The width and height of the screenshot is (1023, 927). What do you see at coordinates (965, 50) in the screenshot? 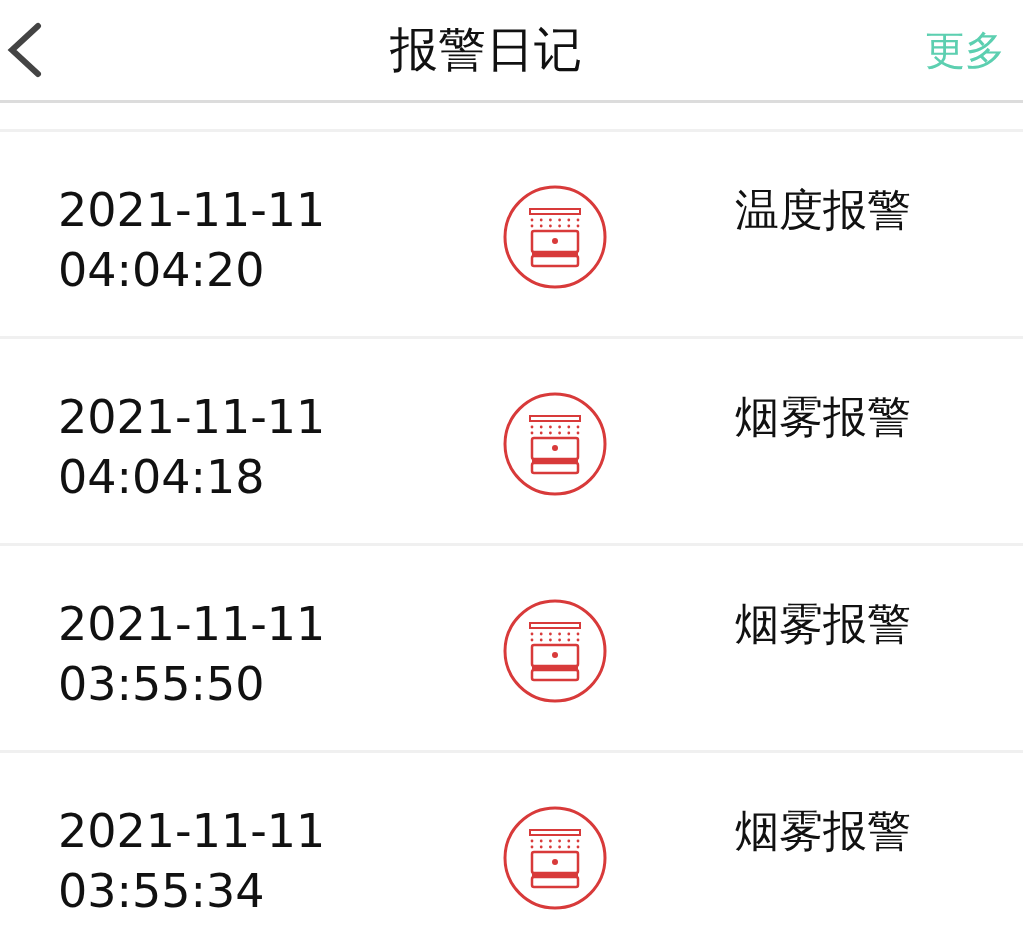
I see `more-button: 更多` at bounding box center [965, 50].